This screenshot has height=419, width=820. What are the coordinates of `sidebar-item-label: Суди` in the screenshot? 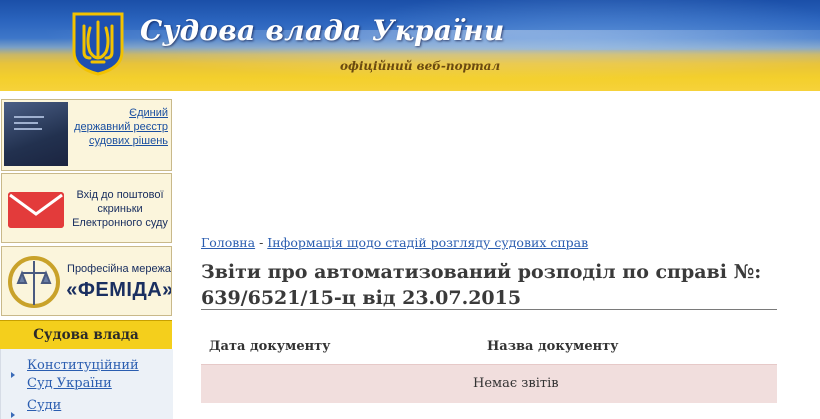 It's located at (94, 406).